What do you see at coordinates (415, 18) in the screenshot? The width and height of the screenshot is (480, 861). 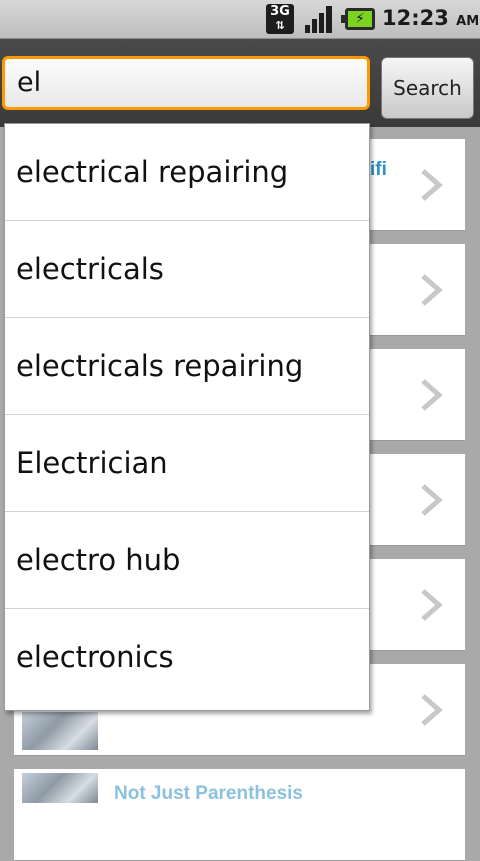 I see `clock-time: 12:23` at bounding box center [415, 18].